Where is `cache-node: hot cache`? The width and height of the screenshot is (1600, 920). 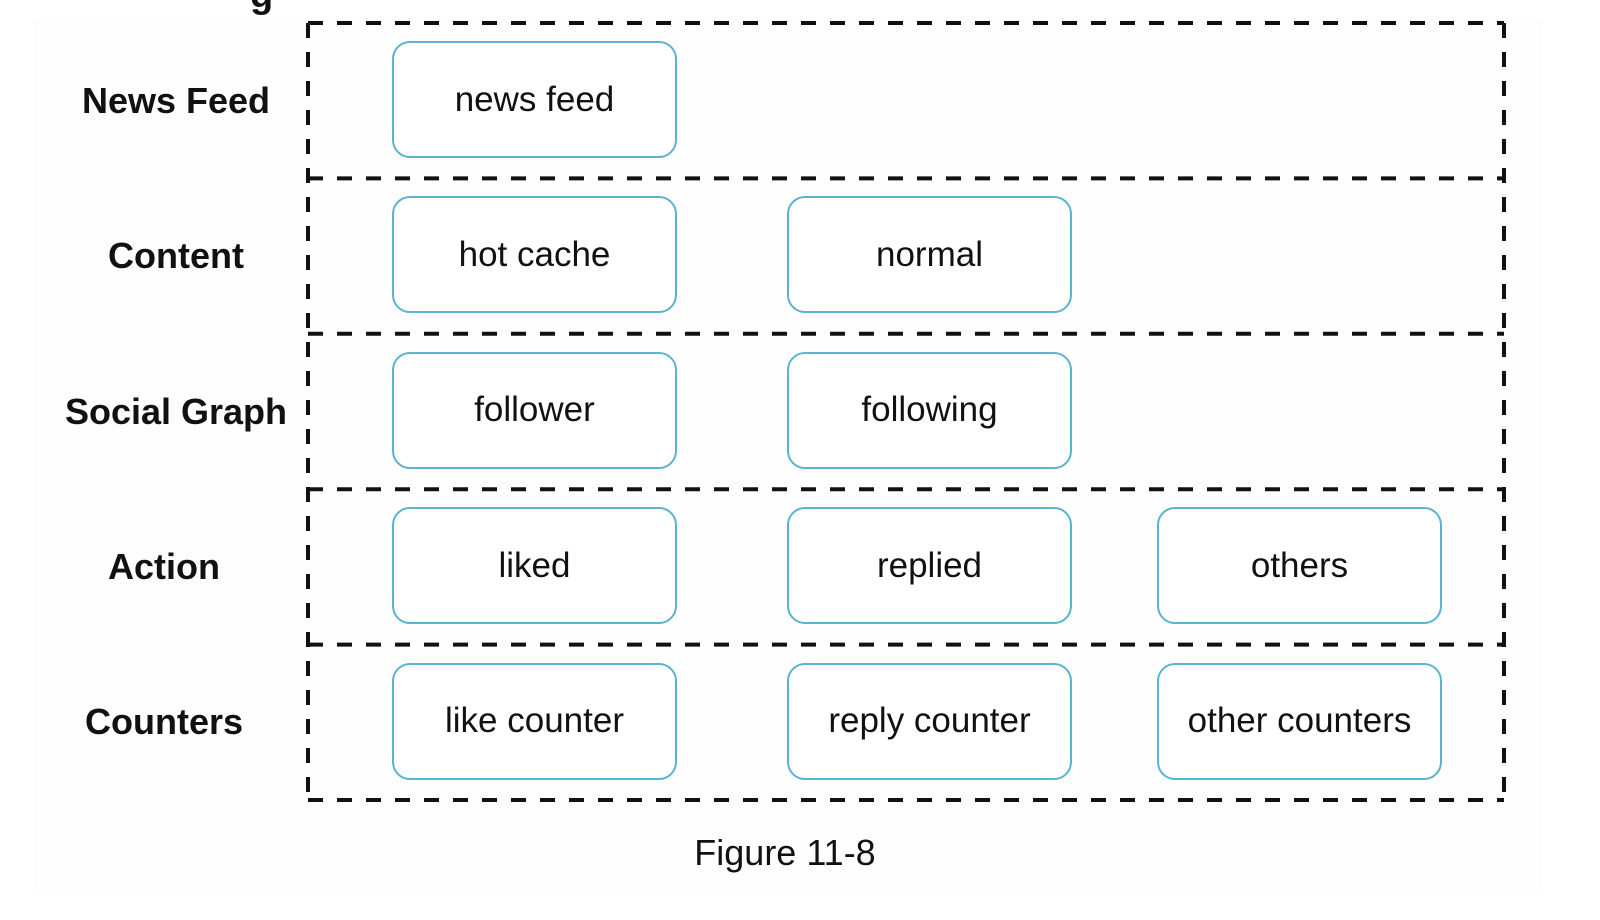 cache-node: hot cache is located at coordinates (534, 255).